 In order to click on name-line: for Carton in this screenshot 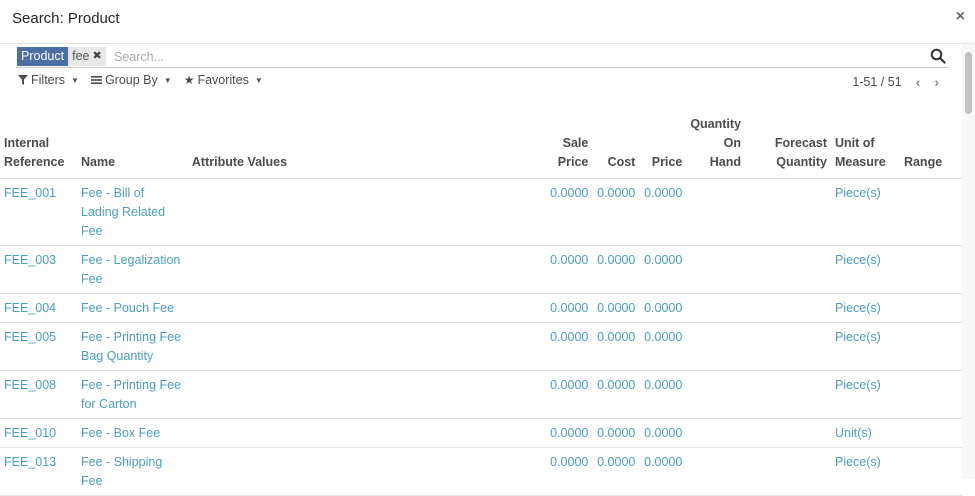, I will do `click(108, 404)`.